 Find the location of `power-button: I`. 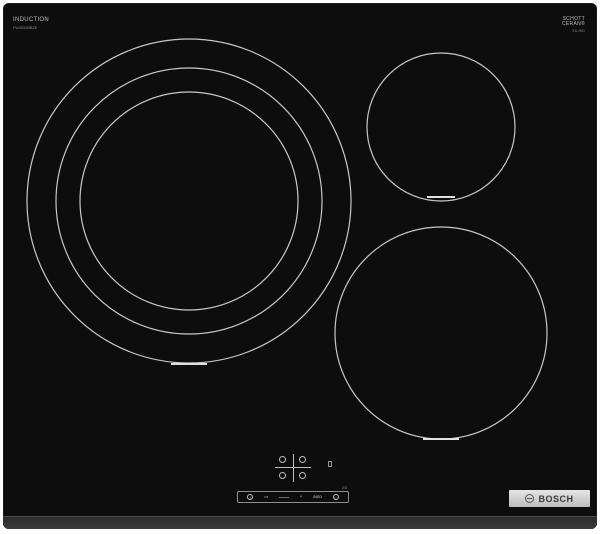

power-button: I is located at coordinates (250, 497).